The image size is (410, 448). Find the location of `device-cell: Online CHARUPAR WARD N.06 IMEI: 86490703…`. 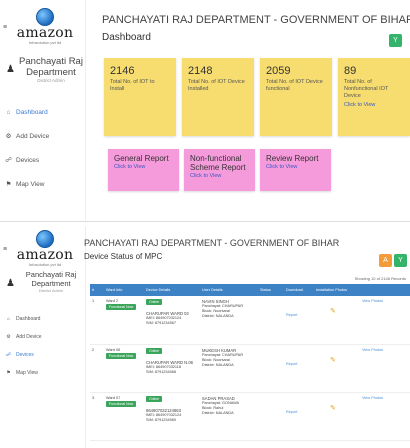

device-cell: Online CHARUPAR WARD N.06 IMEI: 86490703… is located at coordinates (172, 368).